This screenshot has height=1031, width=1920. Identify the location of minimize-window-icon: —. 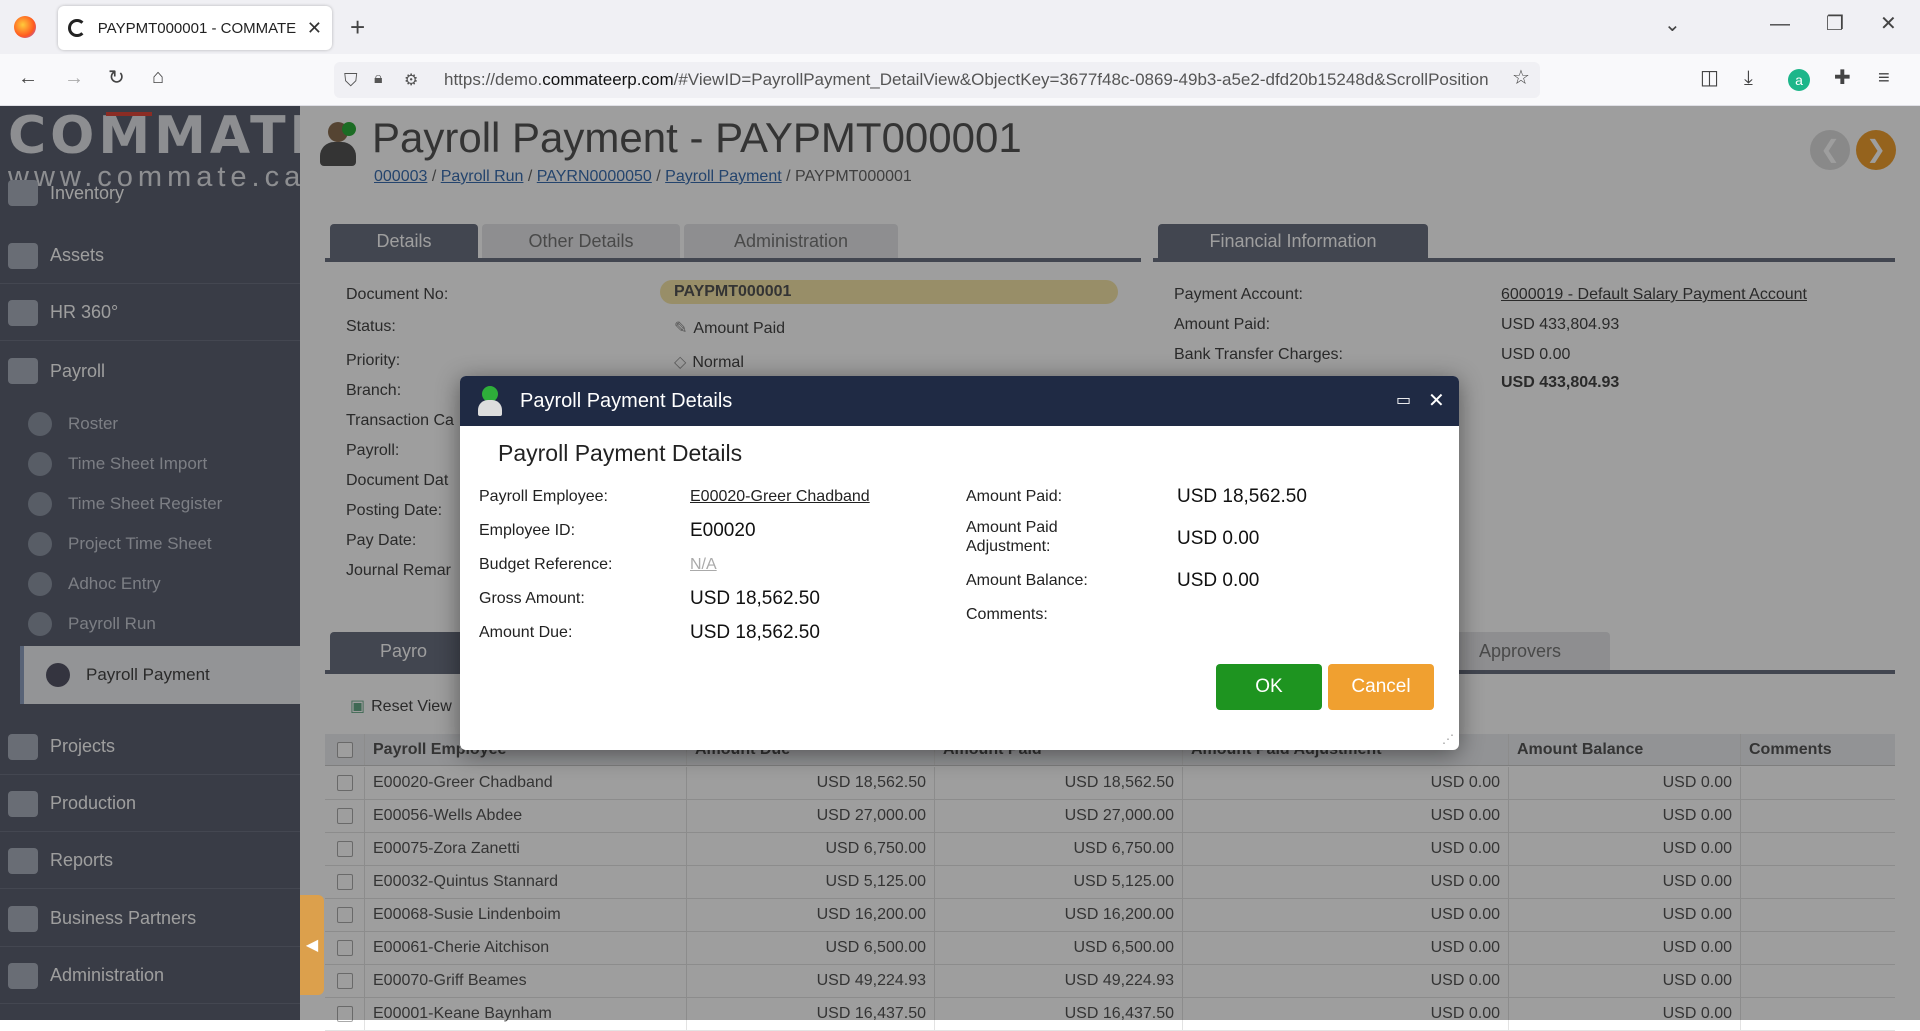
(1780, 24).